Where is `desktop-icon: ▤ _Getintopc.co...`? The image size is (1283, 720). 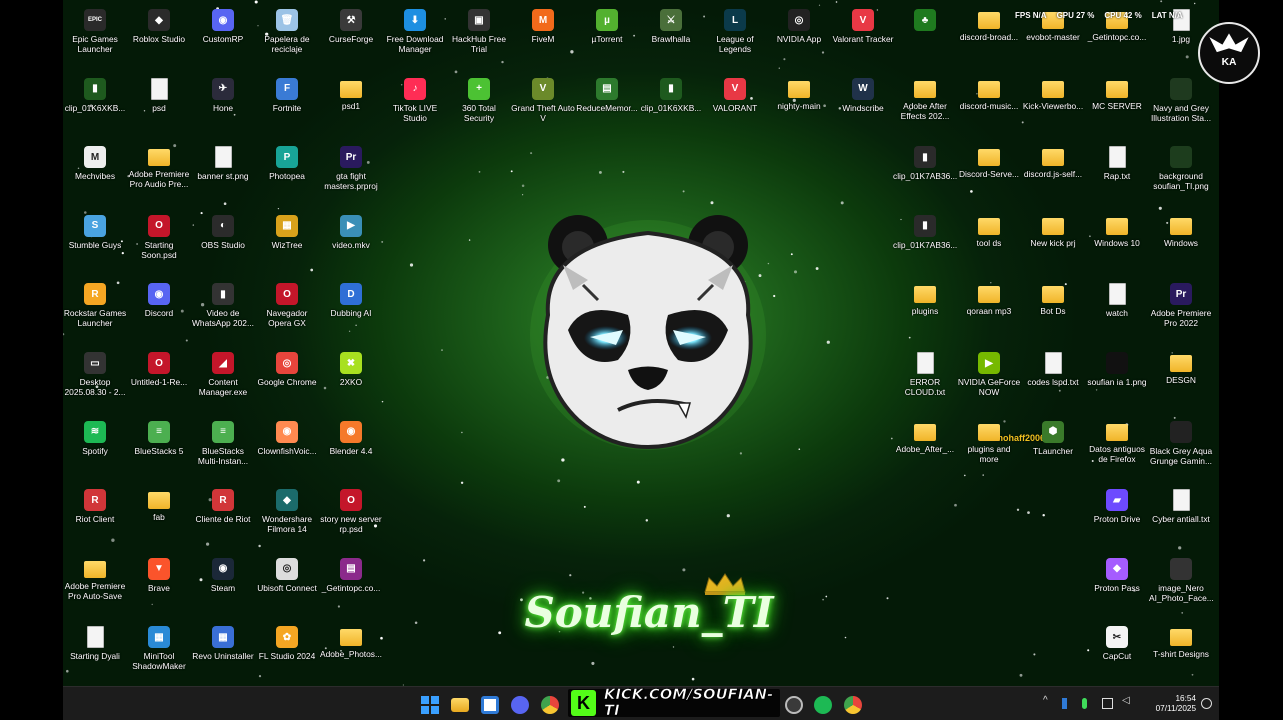 desktop-icon: ▤ _Getintopc.co... is located at coordinates (351, 587).